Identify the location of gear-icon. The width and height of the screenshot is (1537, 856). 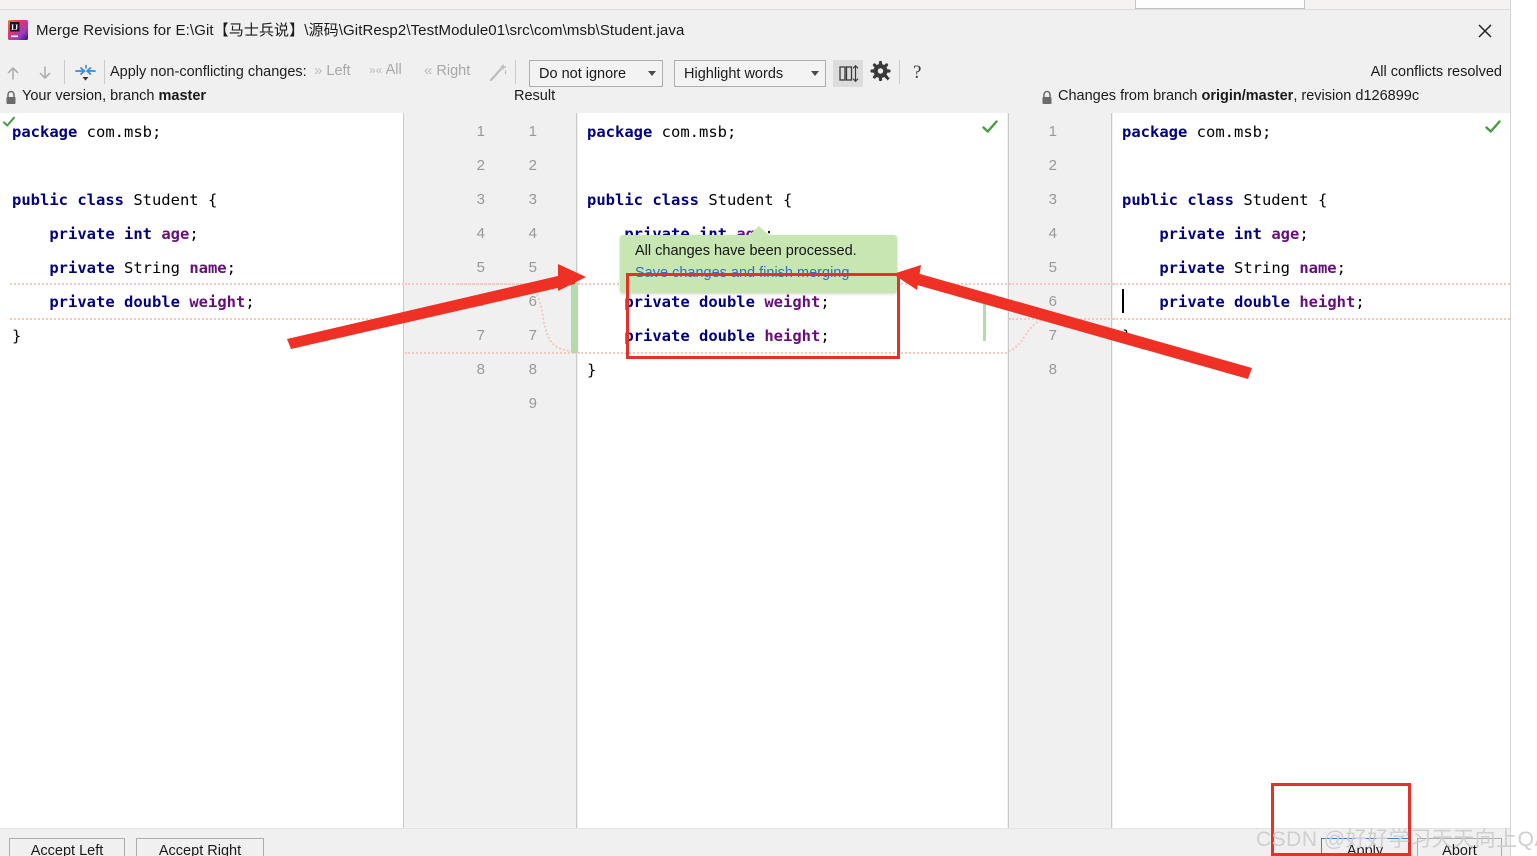
(883, 73).